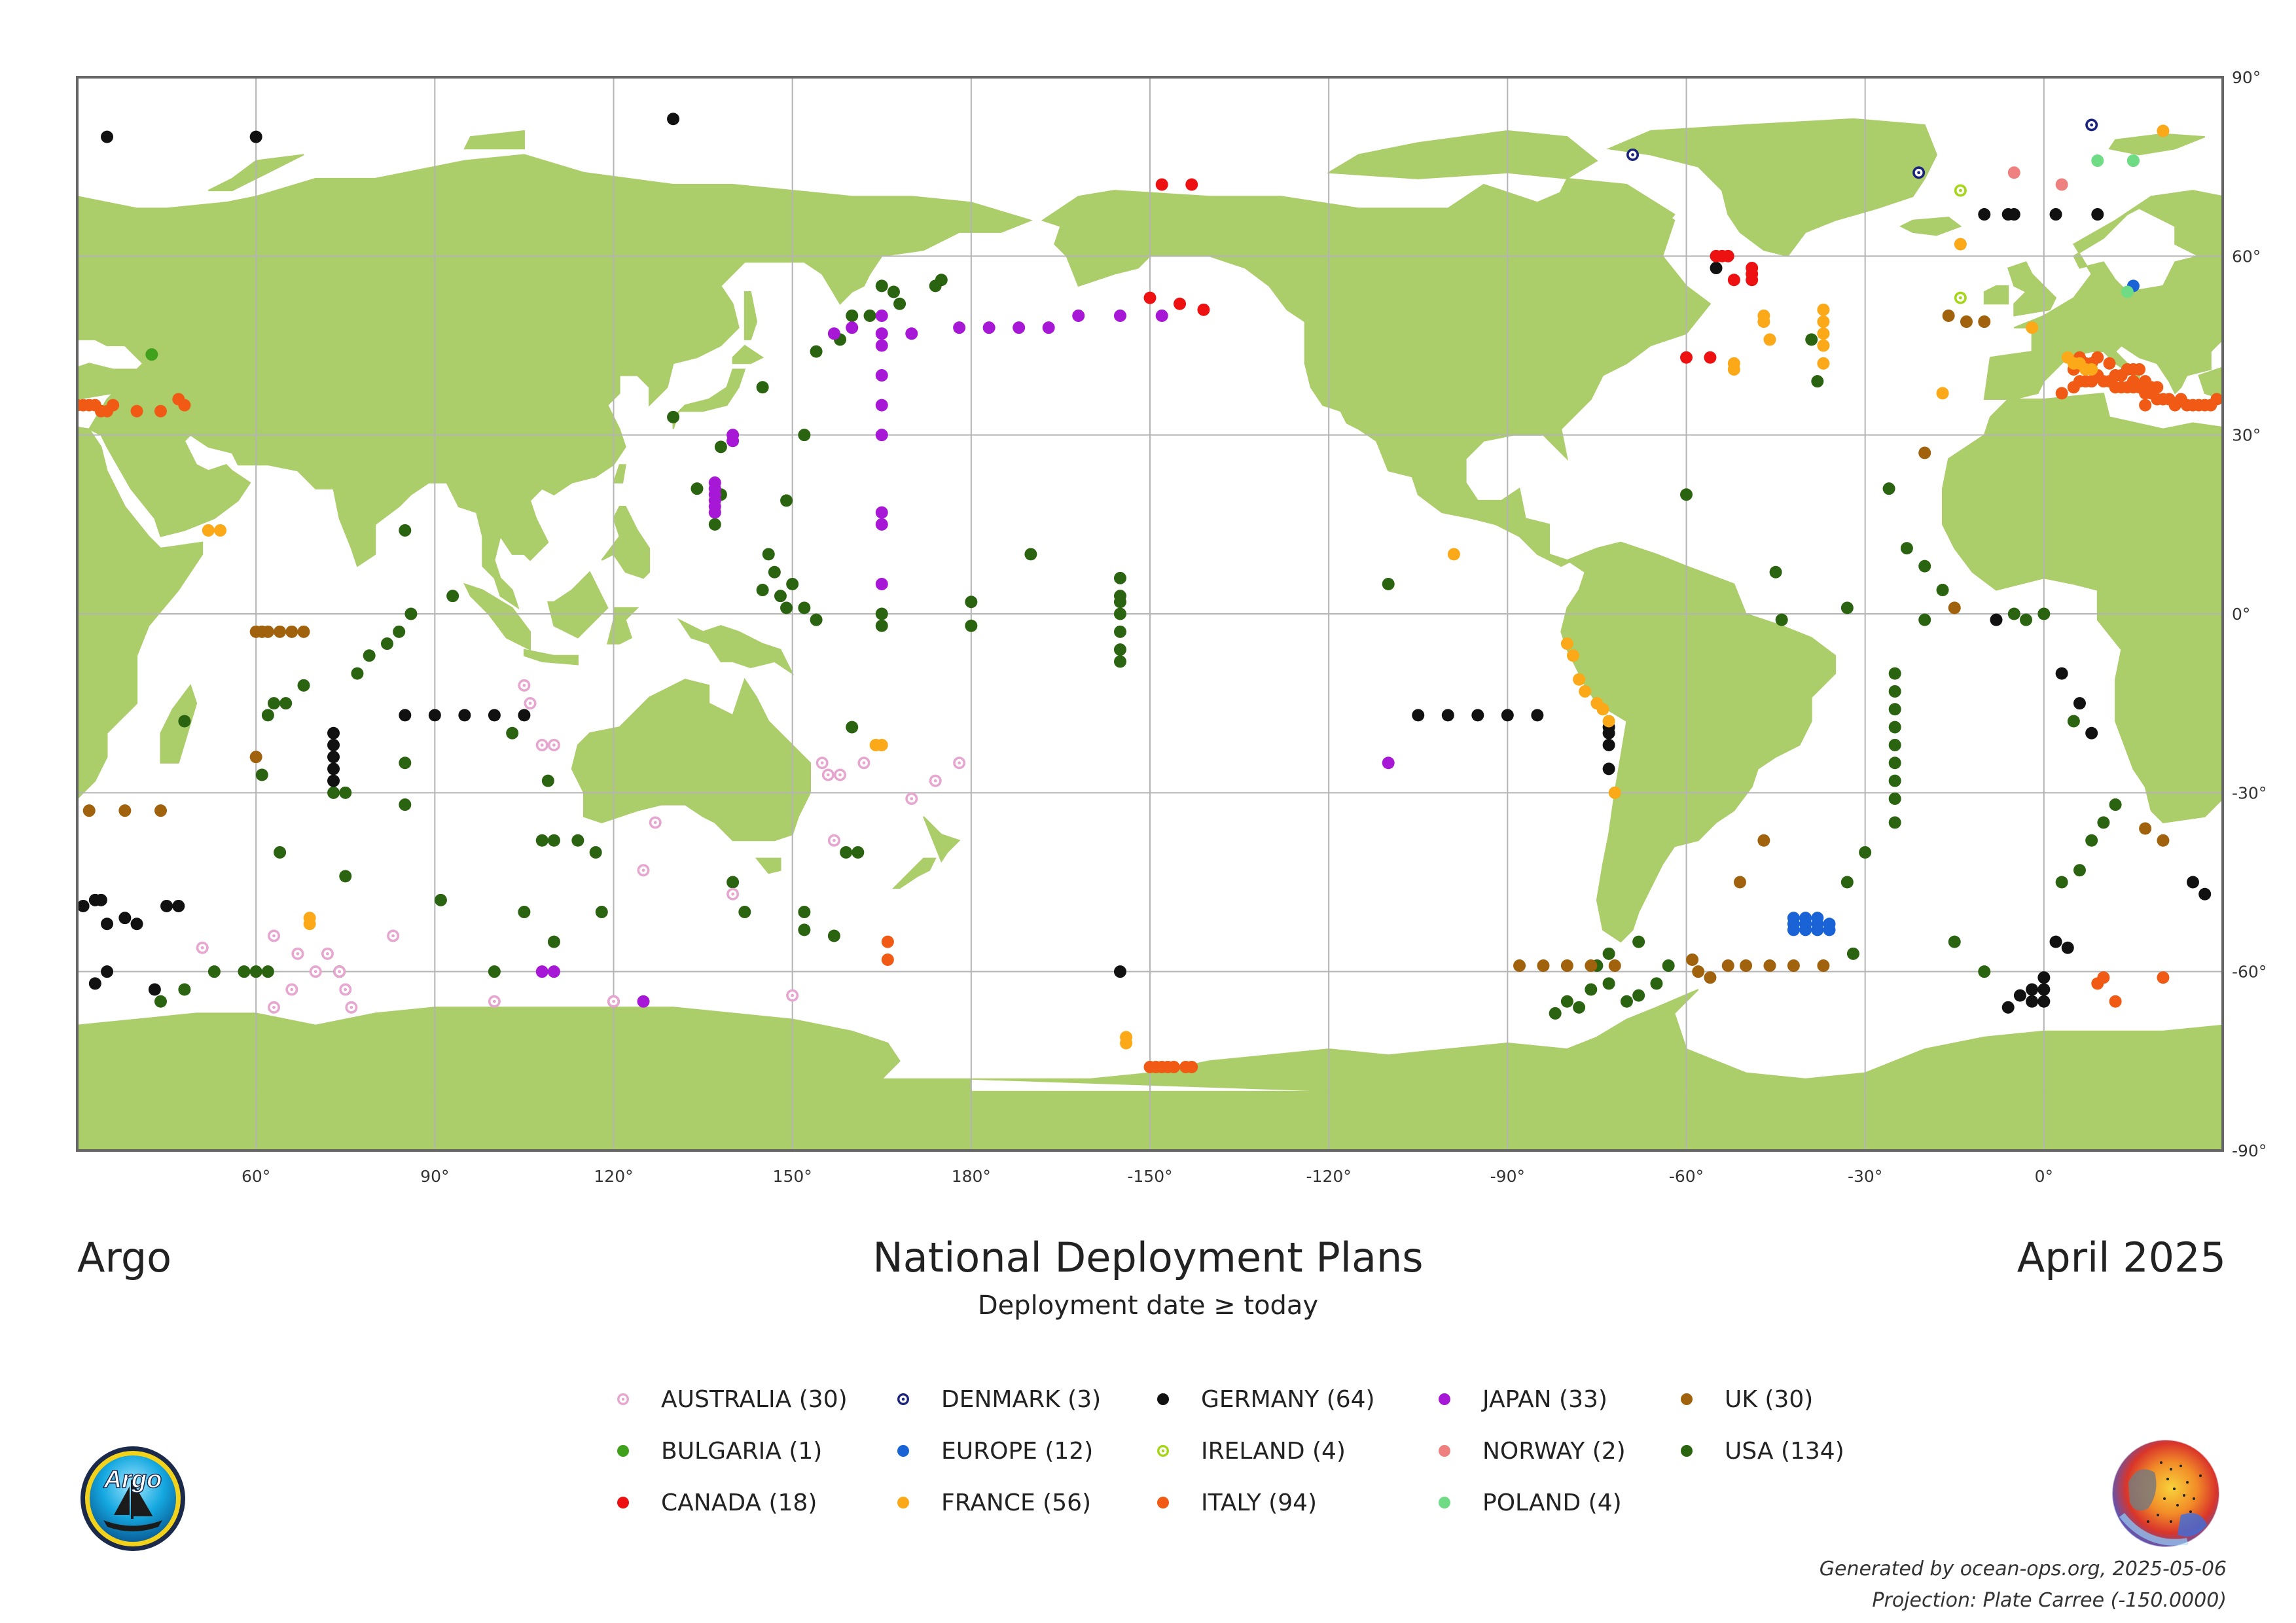 This screenshot has height=1623, width=2296. What do you see at coordinates (1507, 1176) in the screenshot?
I see `lon-tick-label: -90°` at bounding box center [1507, 1176].